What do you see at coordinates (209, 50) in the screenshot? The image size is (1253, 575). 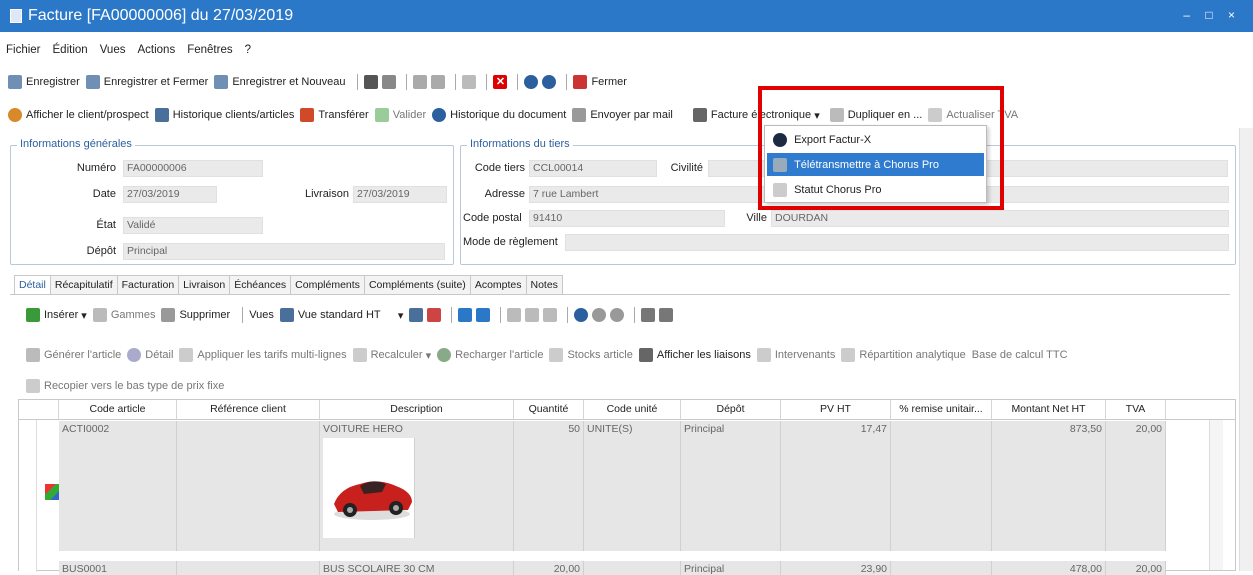 I see `menu-fenetres: Fenêtres` at bounding box center [209, 50].